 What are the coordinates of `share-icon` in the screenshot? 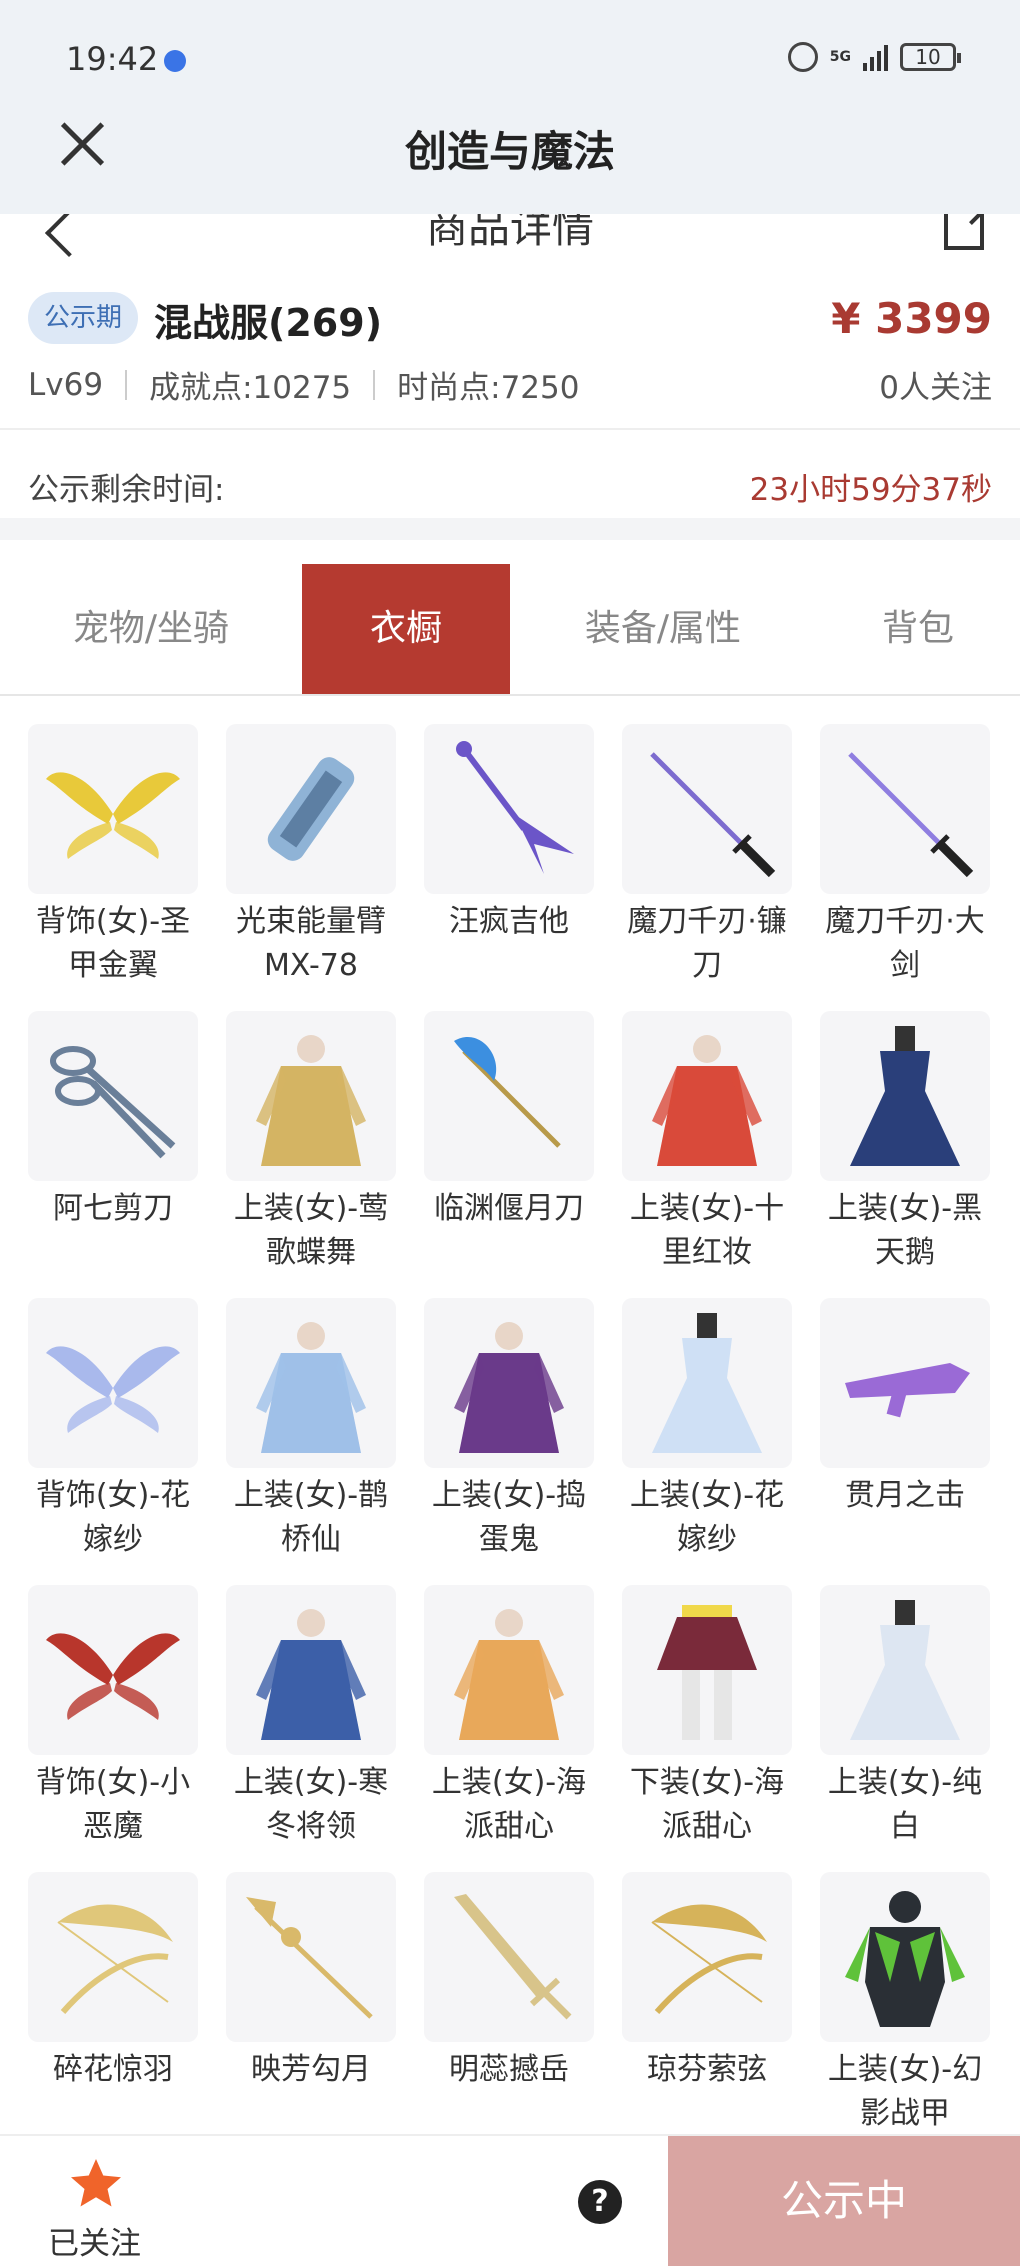 It's located at (964, 232).